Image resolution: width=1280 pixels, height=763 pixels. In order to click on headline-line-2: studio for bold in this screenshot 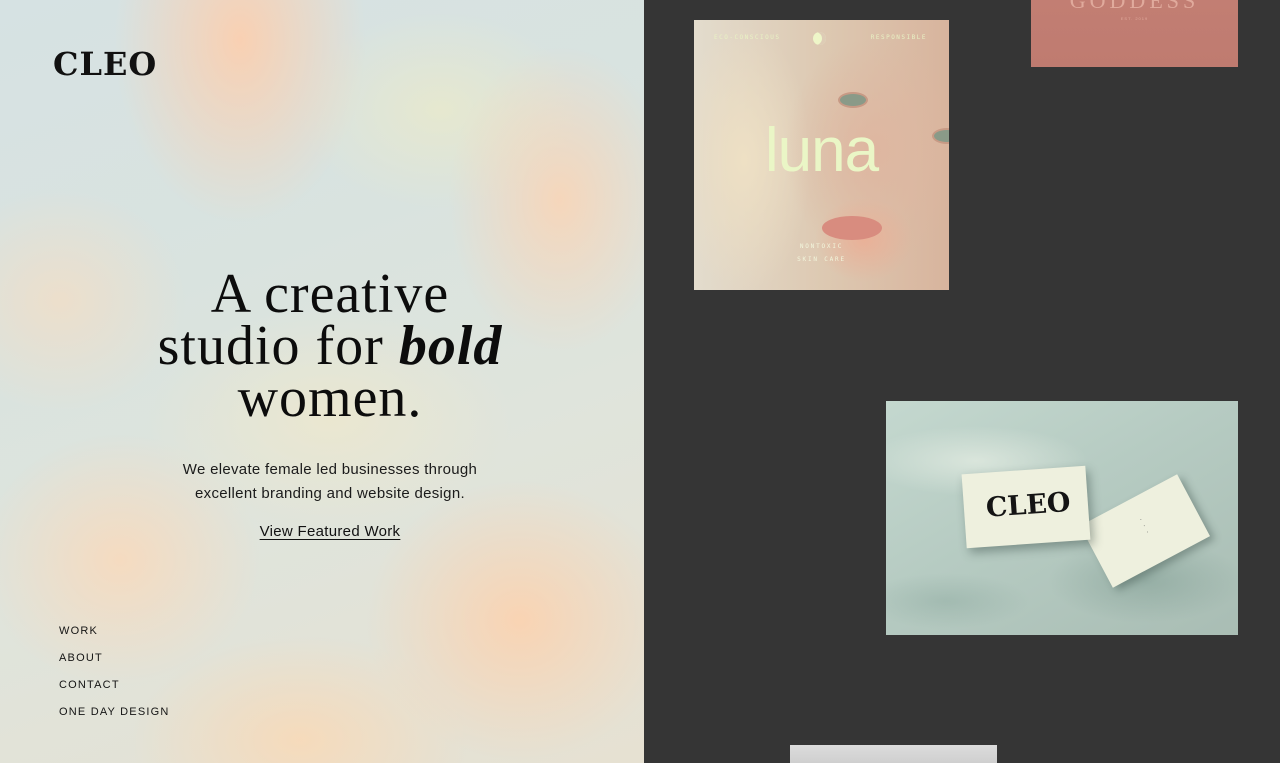, I will do `click(330, 346)`.